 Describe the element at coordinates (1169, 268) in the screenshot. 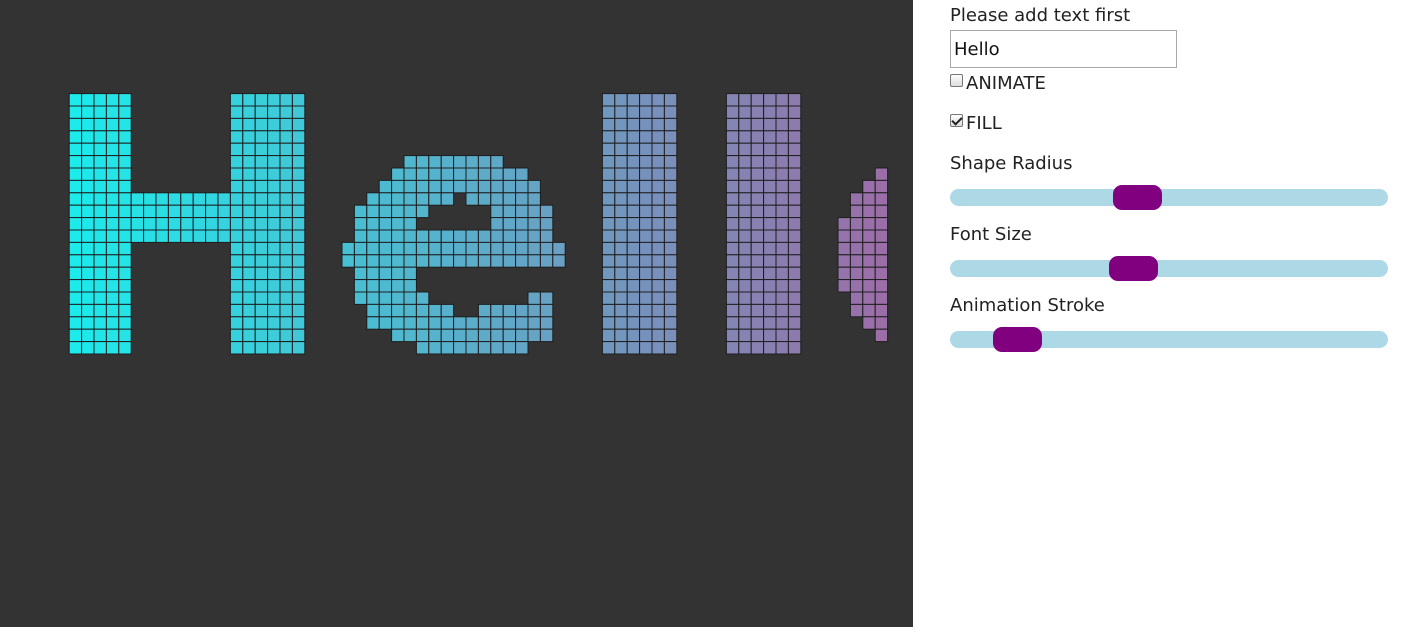

I see `font-size-slider` at that location.